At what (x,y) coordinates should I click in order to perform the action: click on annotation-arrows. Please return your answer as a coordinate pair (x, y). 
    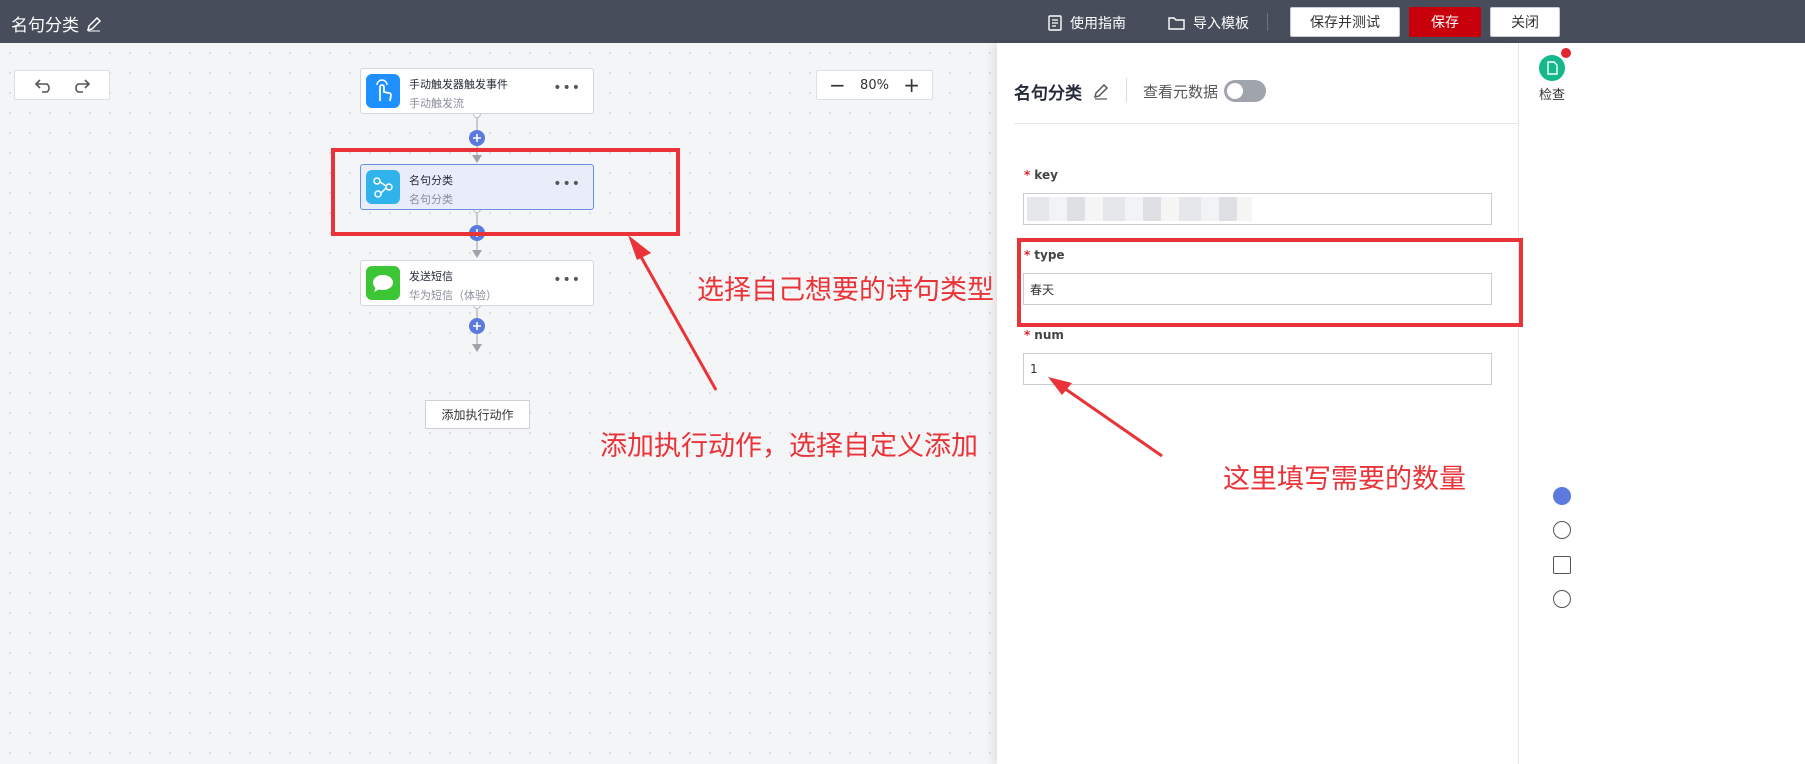
    Looking at the image, I should click on (895, 346).